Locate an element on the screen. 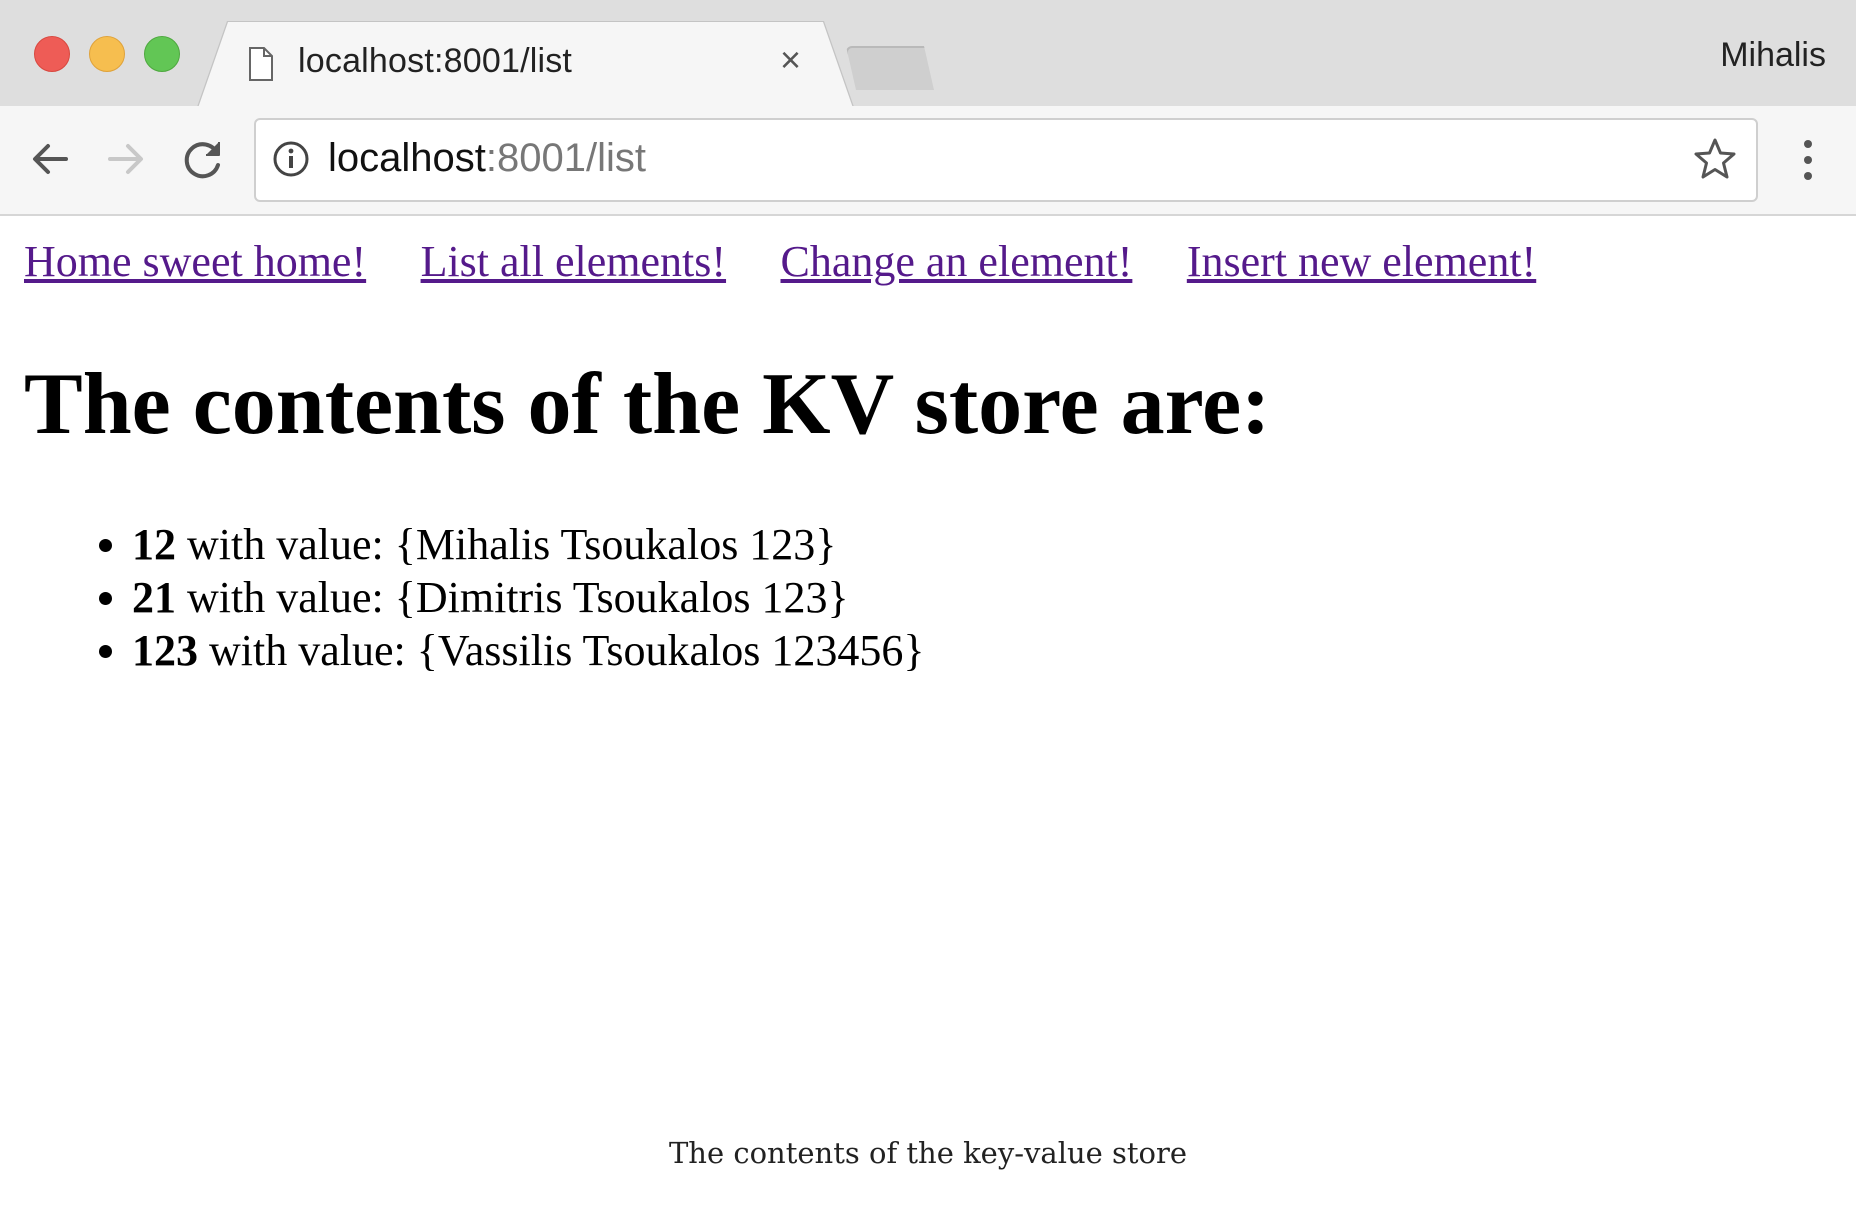  item-value: with value: {Dimitris Tsoukalos 123} is located at coordinates (512, 597).